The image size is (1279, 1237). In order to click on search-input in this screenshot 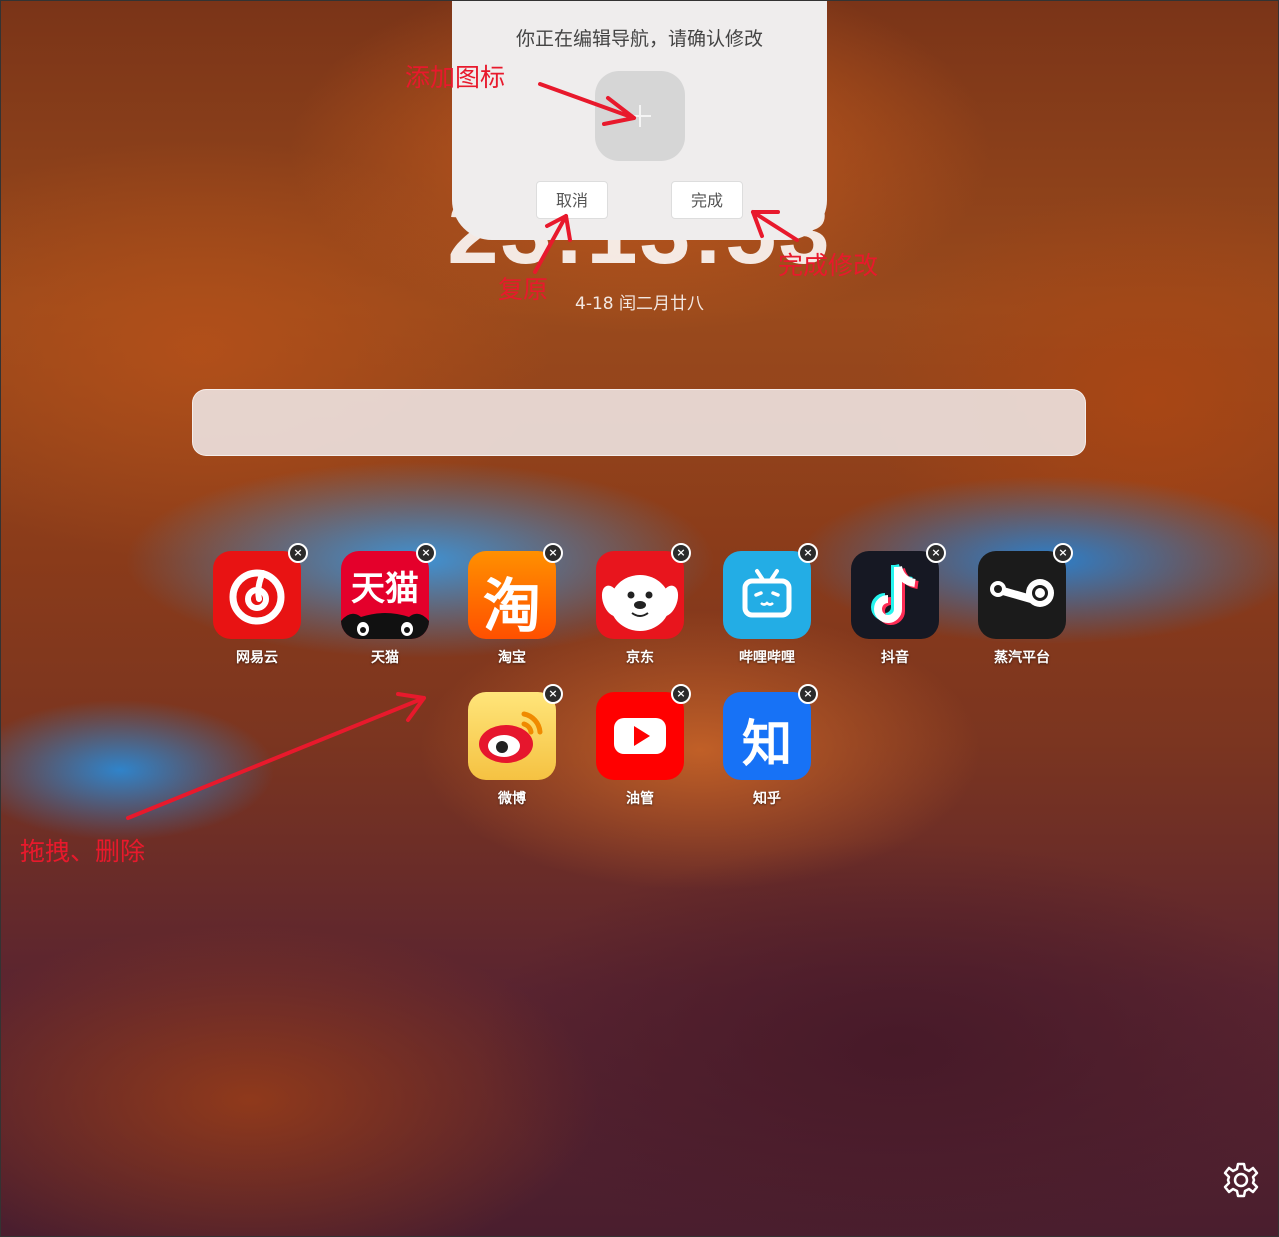, I will do `click(639, 422)`.